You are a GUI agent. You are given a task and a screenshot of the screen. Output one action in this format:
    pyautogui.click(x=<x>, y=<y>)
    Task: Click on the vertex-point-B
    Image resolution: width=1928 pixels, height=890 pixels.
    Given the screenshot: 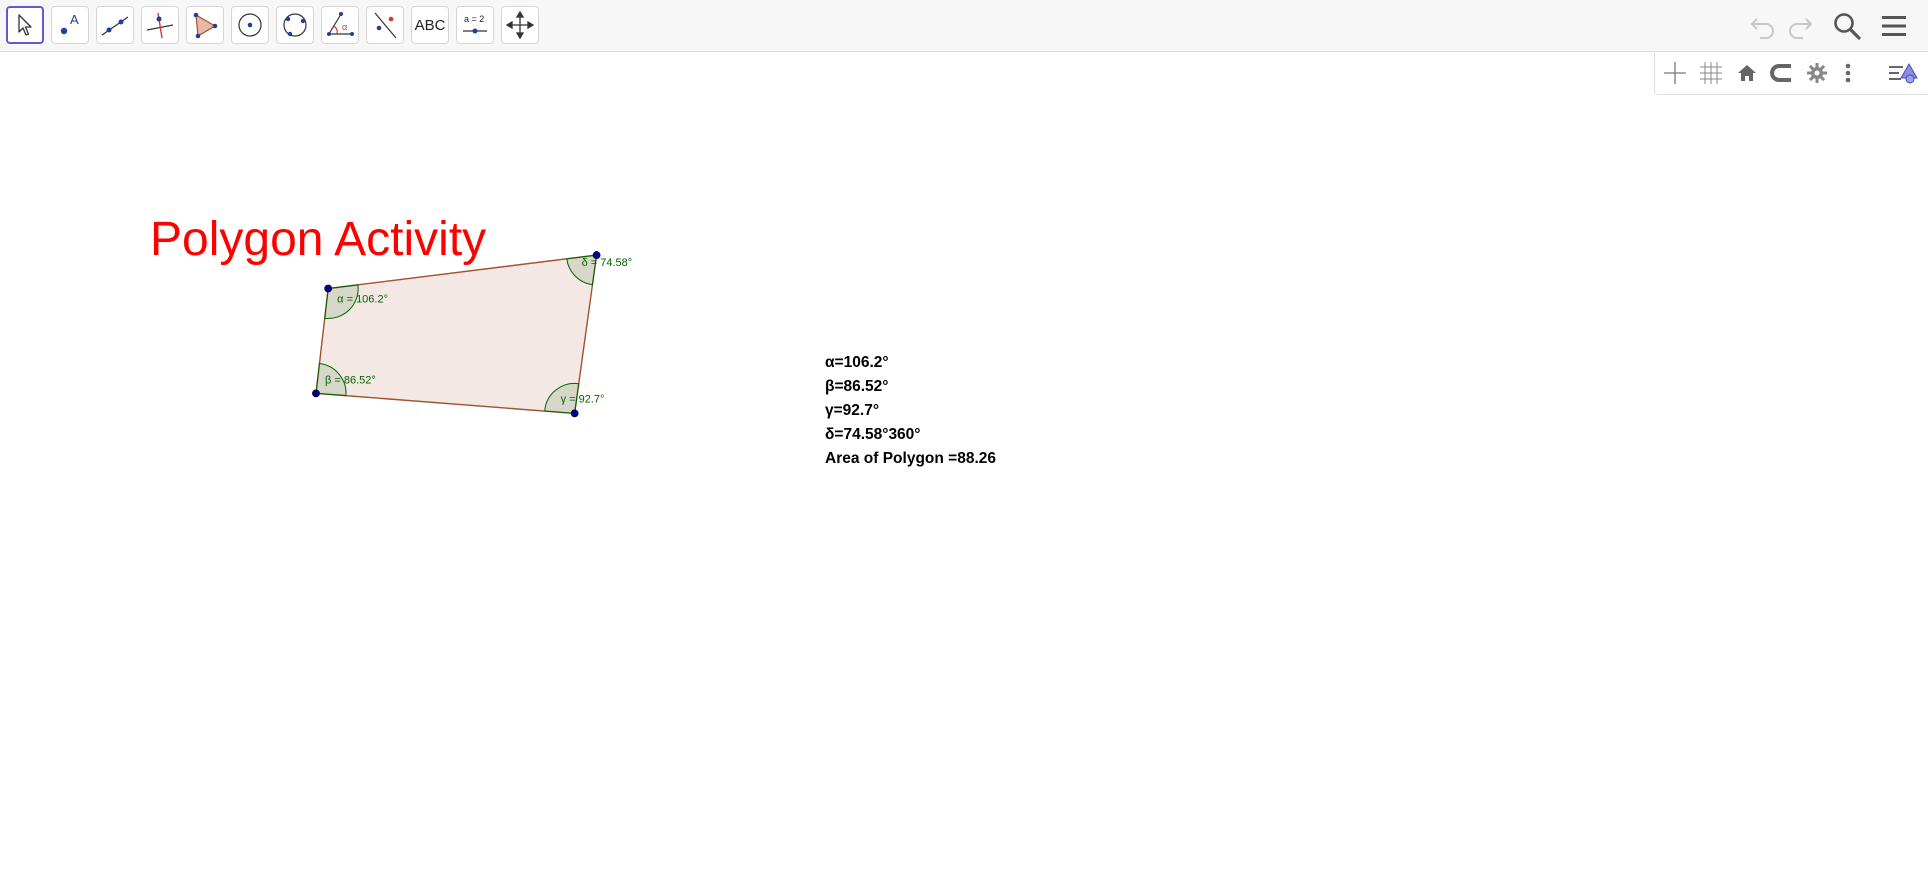 What is the action you would take?
    pyautogui.click(x=316, y=393)
    